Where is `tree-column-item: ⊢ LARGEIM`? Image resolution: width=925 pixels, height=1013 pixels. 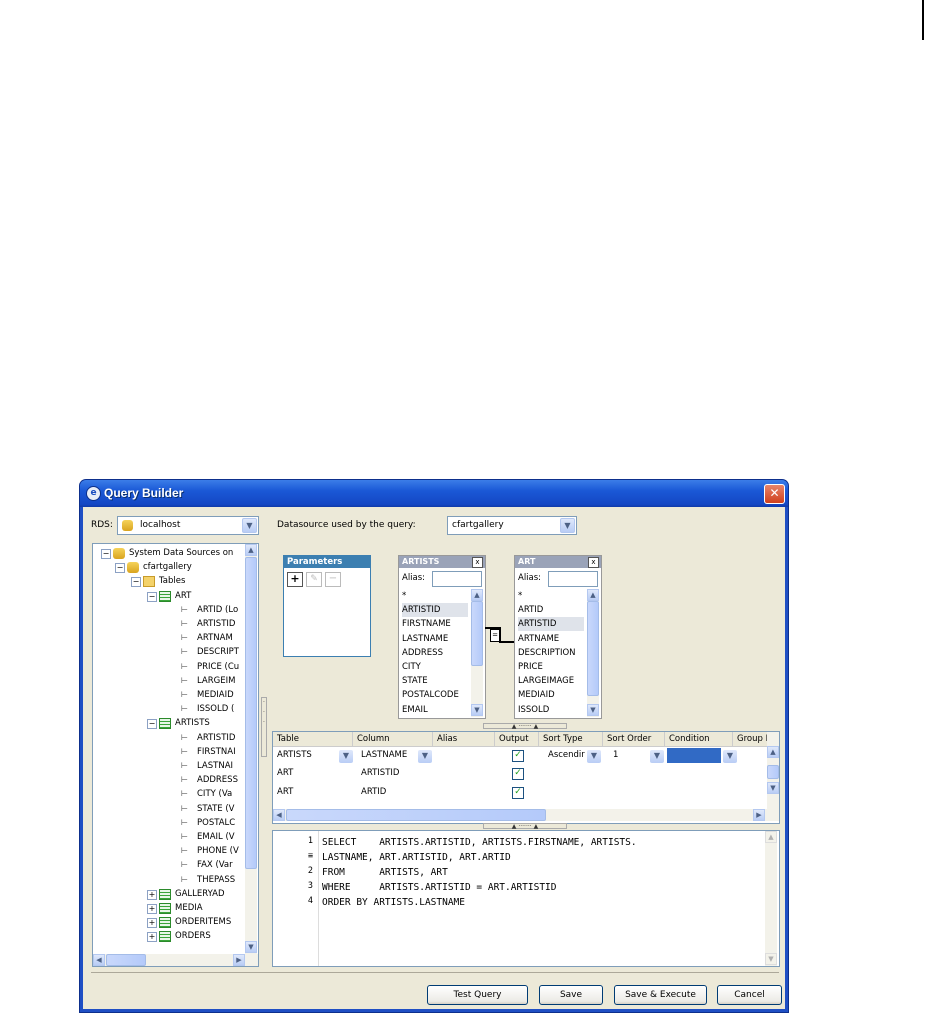 tree-column-item: ⊢ LARGEIM is located at coordinates (169, 681).